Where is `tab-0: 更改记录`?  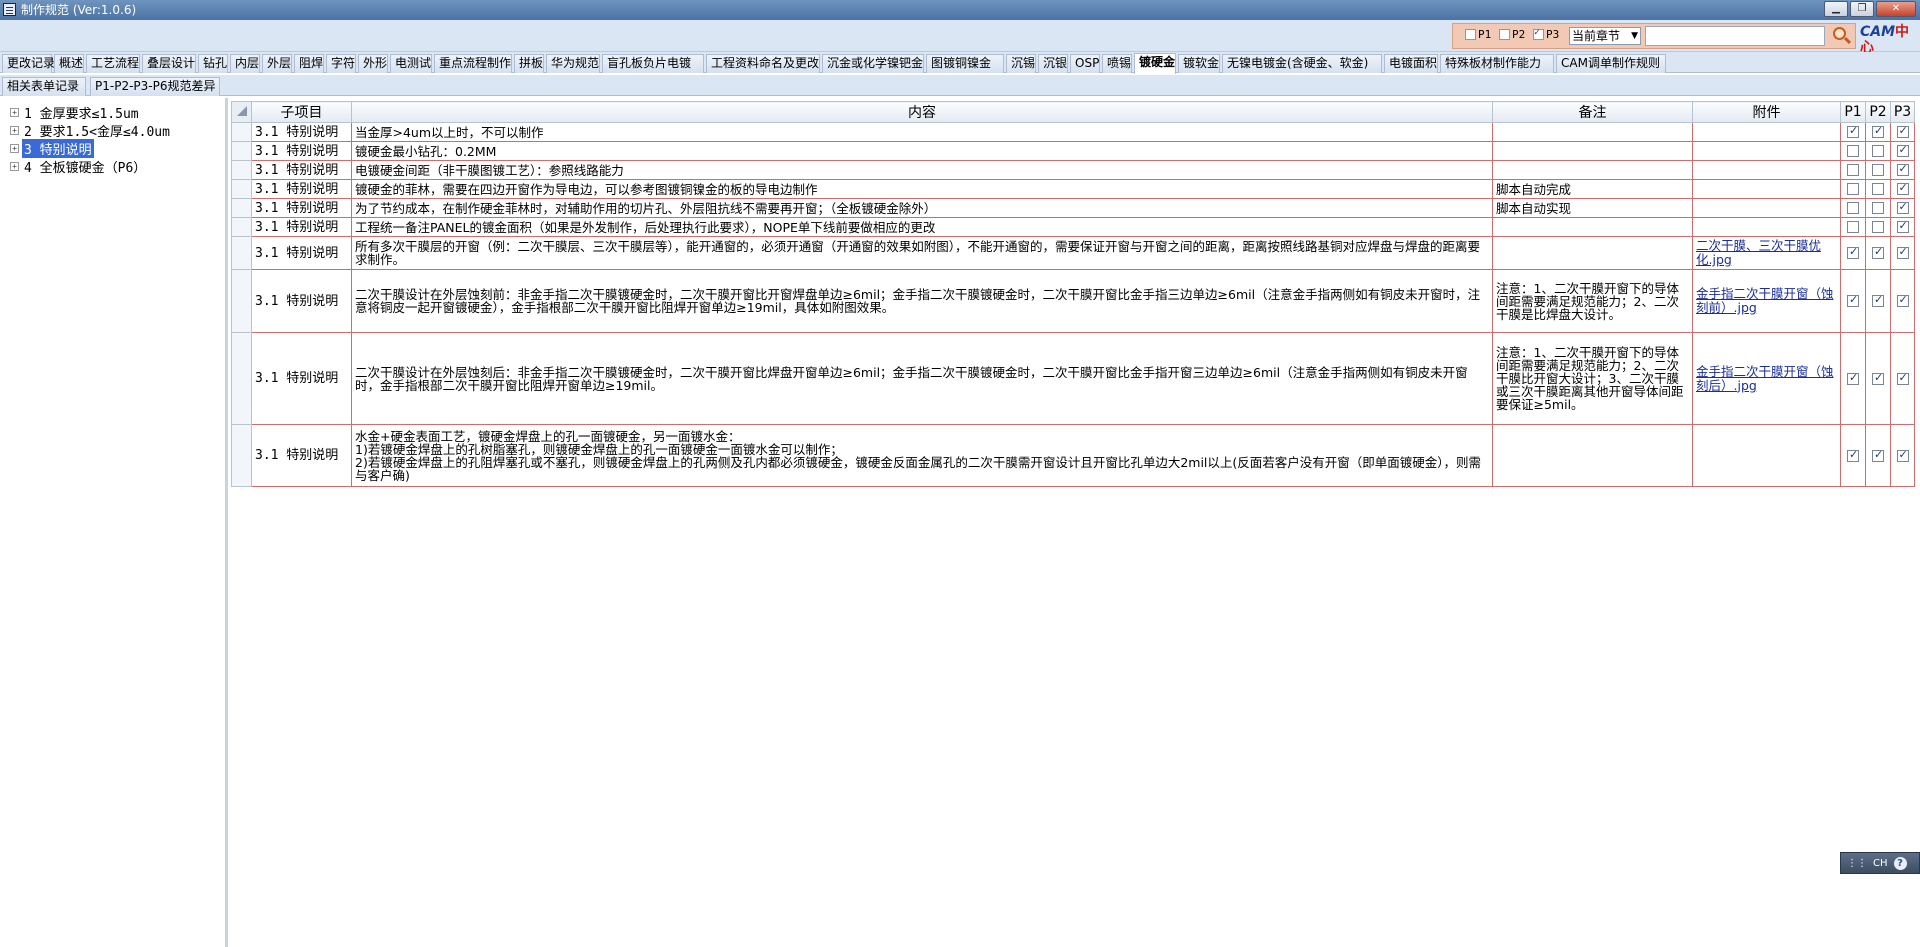 tab-0: 更改记录 is located at coordinates (28, 63).